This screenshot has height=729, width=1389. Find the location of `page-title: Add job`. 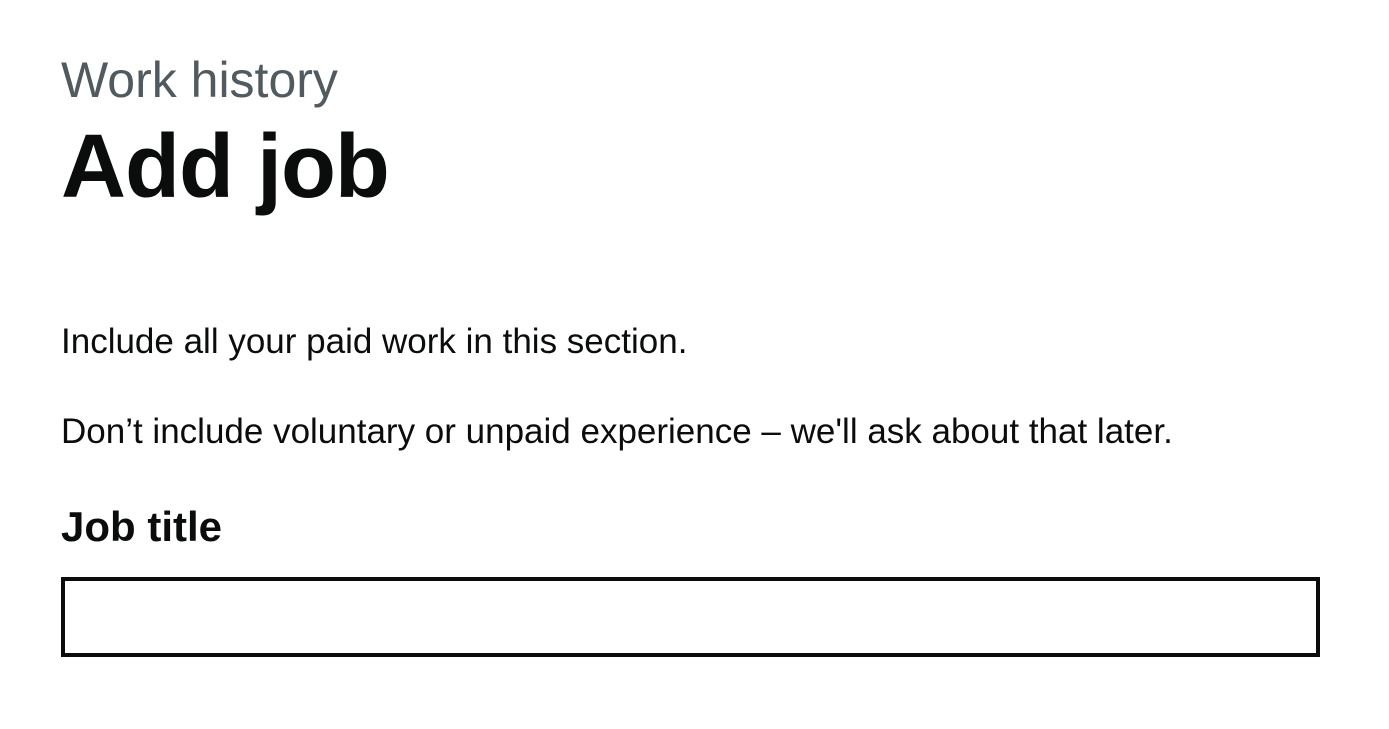

page-title: Add job is located at coordinates (225, 167).